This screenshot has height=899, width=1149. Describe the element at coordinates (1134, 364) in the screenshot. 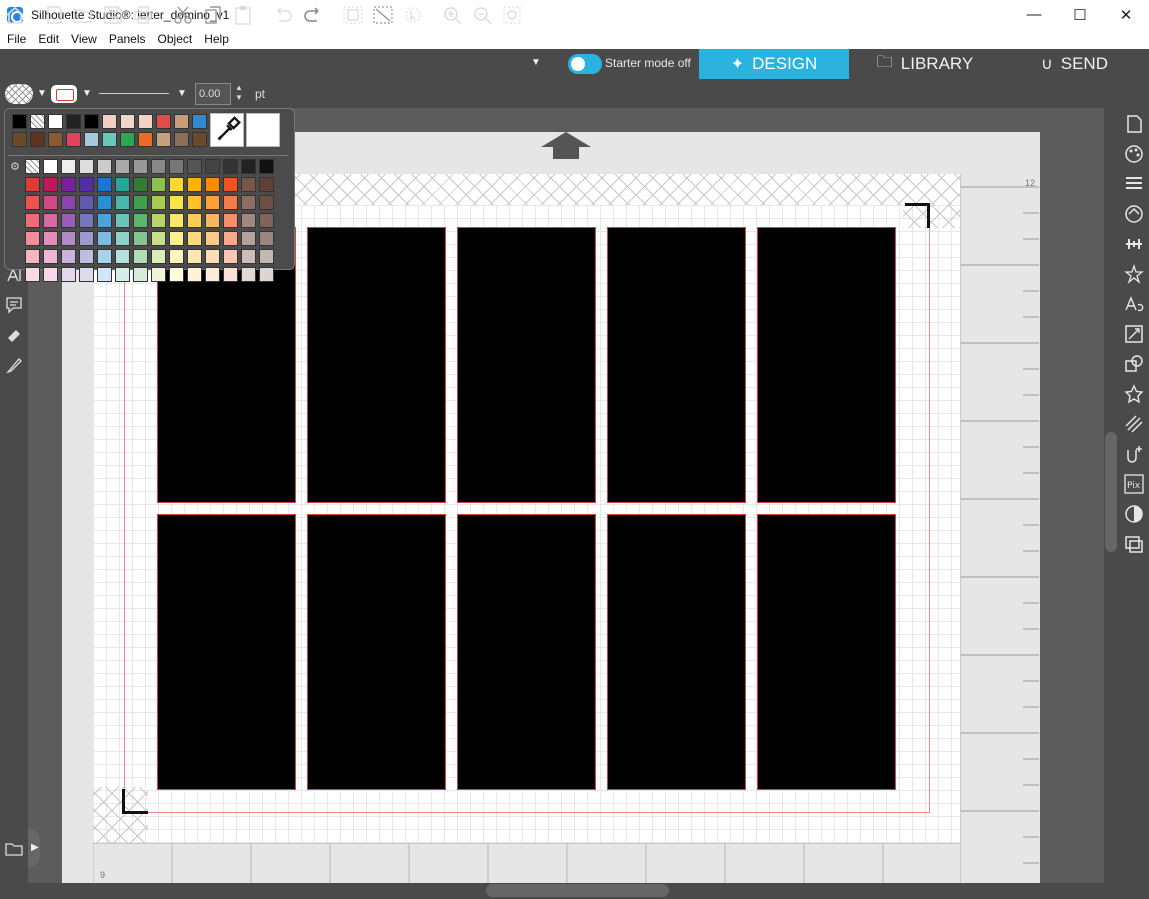

I see `shapes-icon` at that location.